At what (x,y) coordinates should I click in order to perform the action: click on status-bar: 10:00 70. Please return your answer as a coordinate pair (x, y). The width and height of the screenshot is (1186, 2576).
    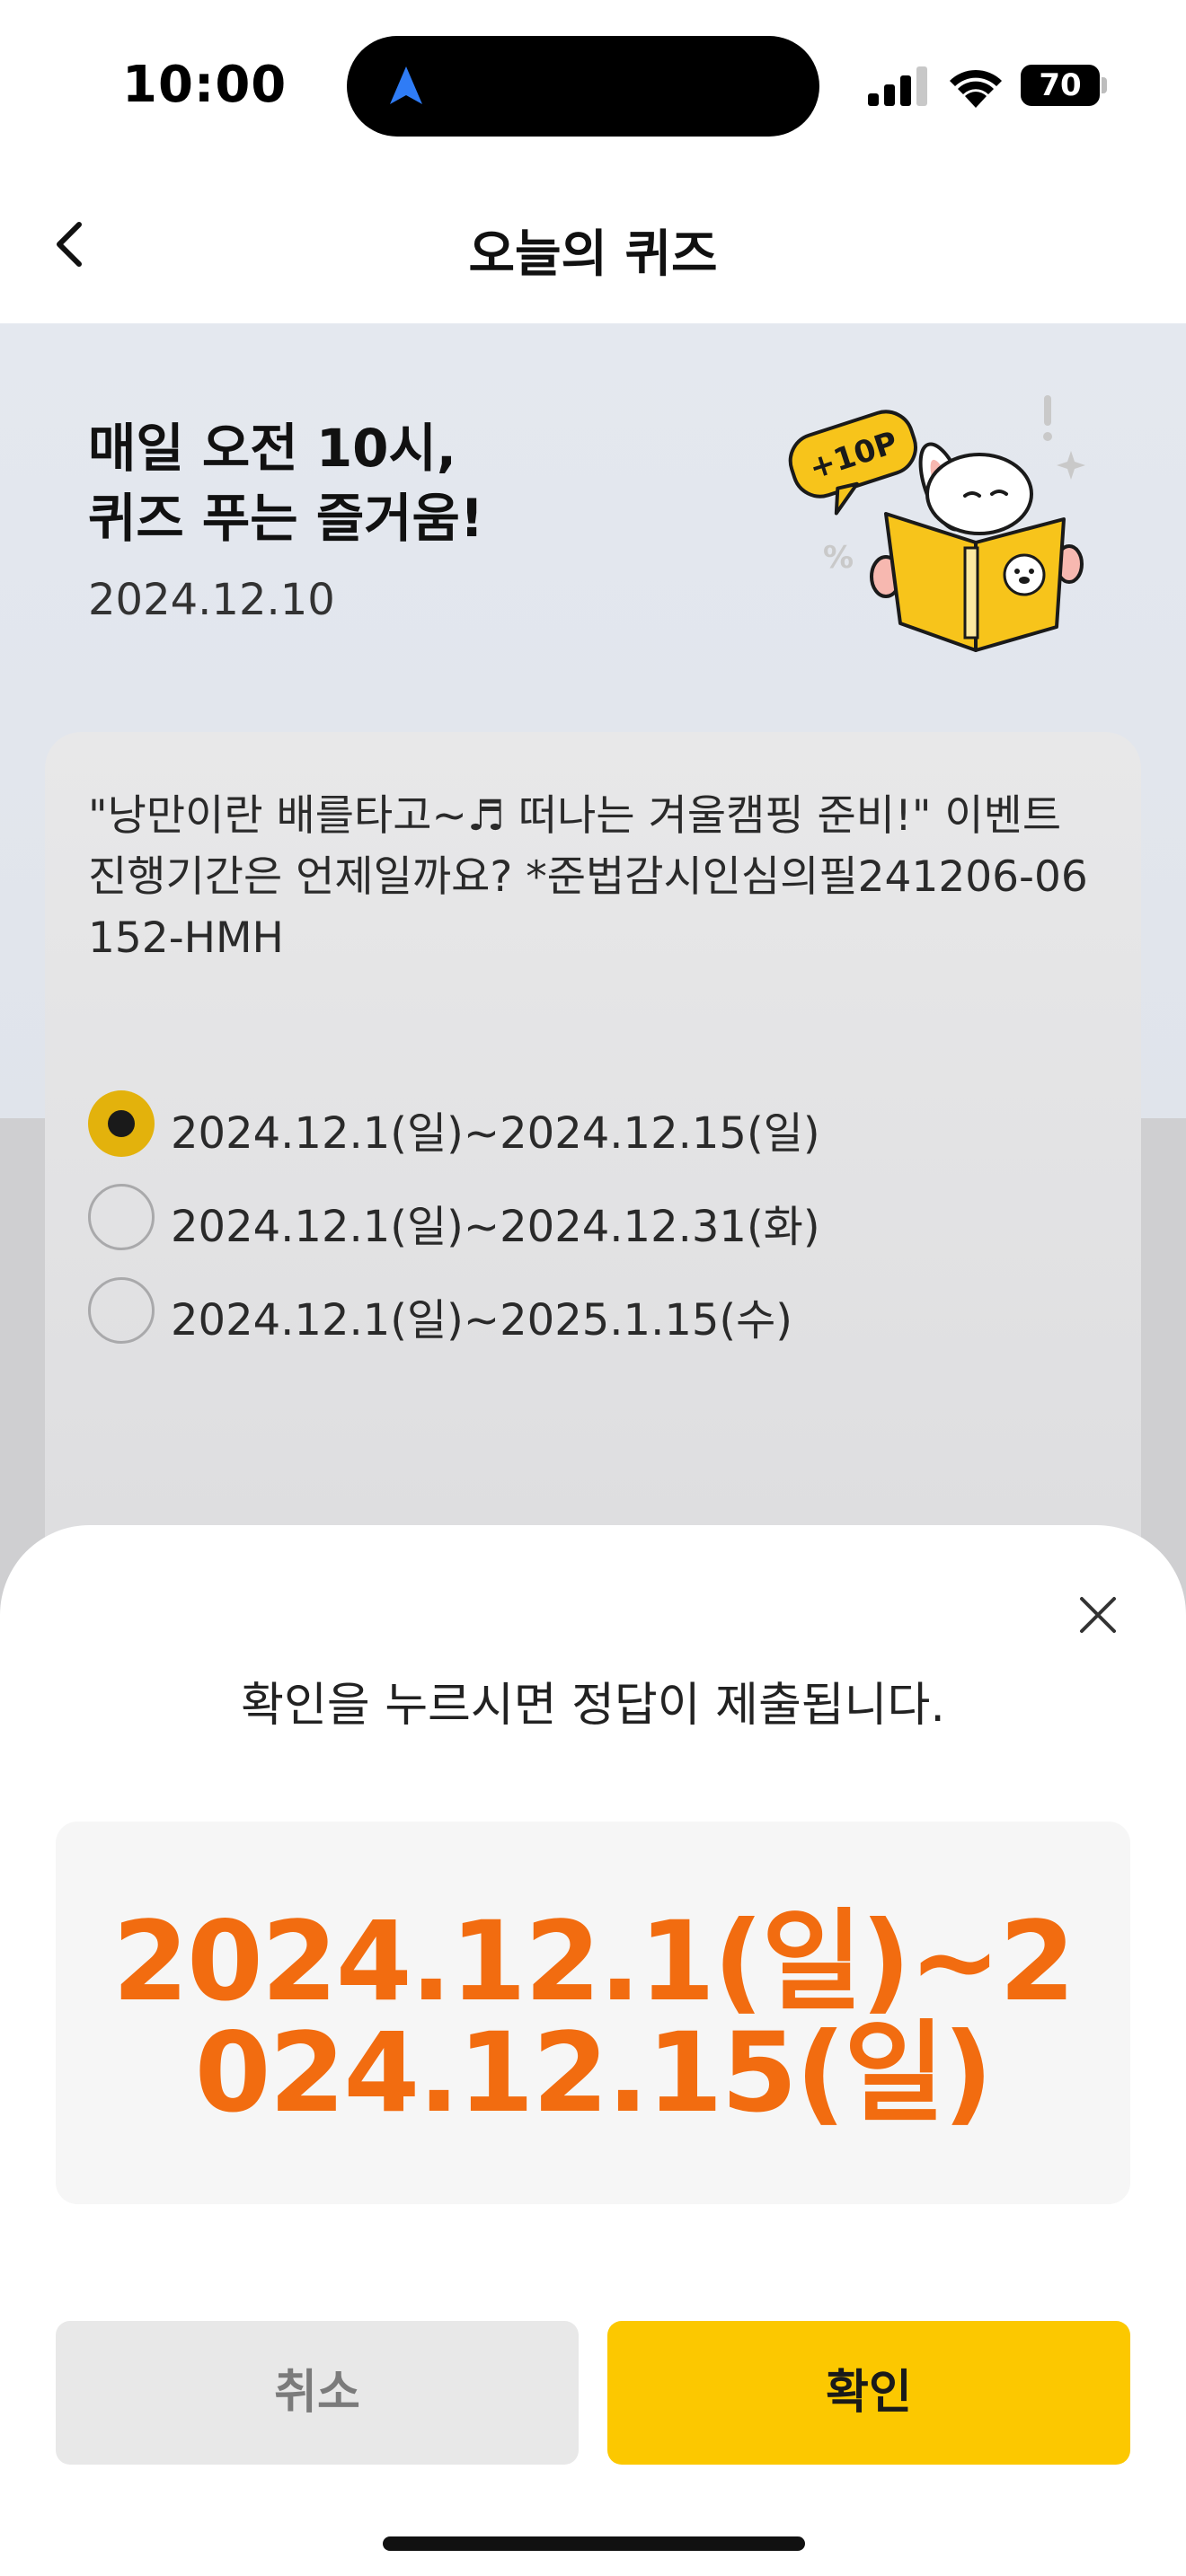
    Looking at the image, I should click on (593, 85).